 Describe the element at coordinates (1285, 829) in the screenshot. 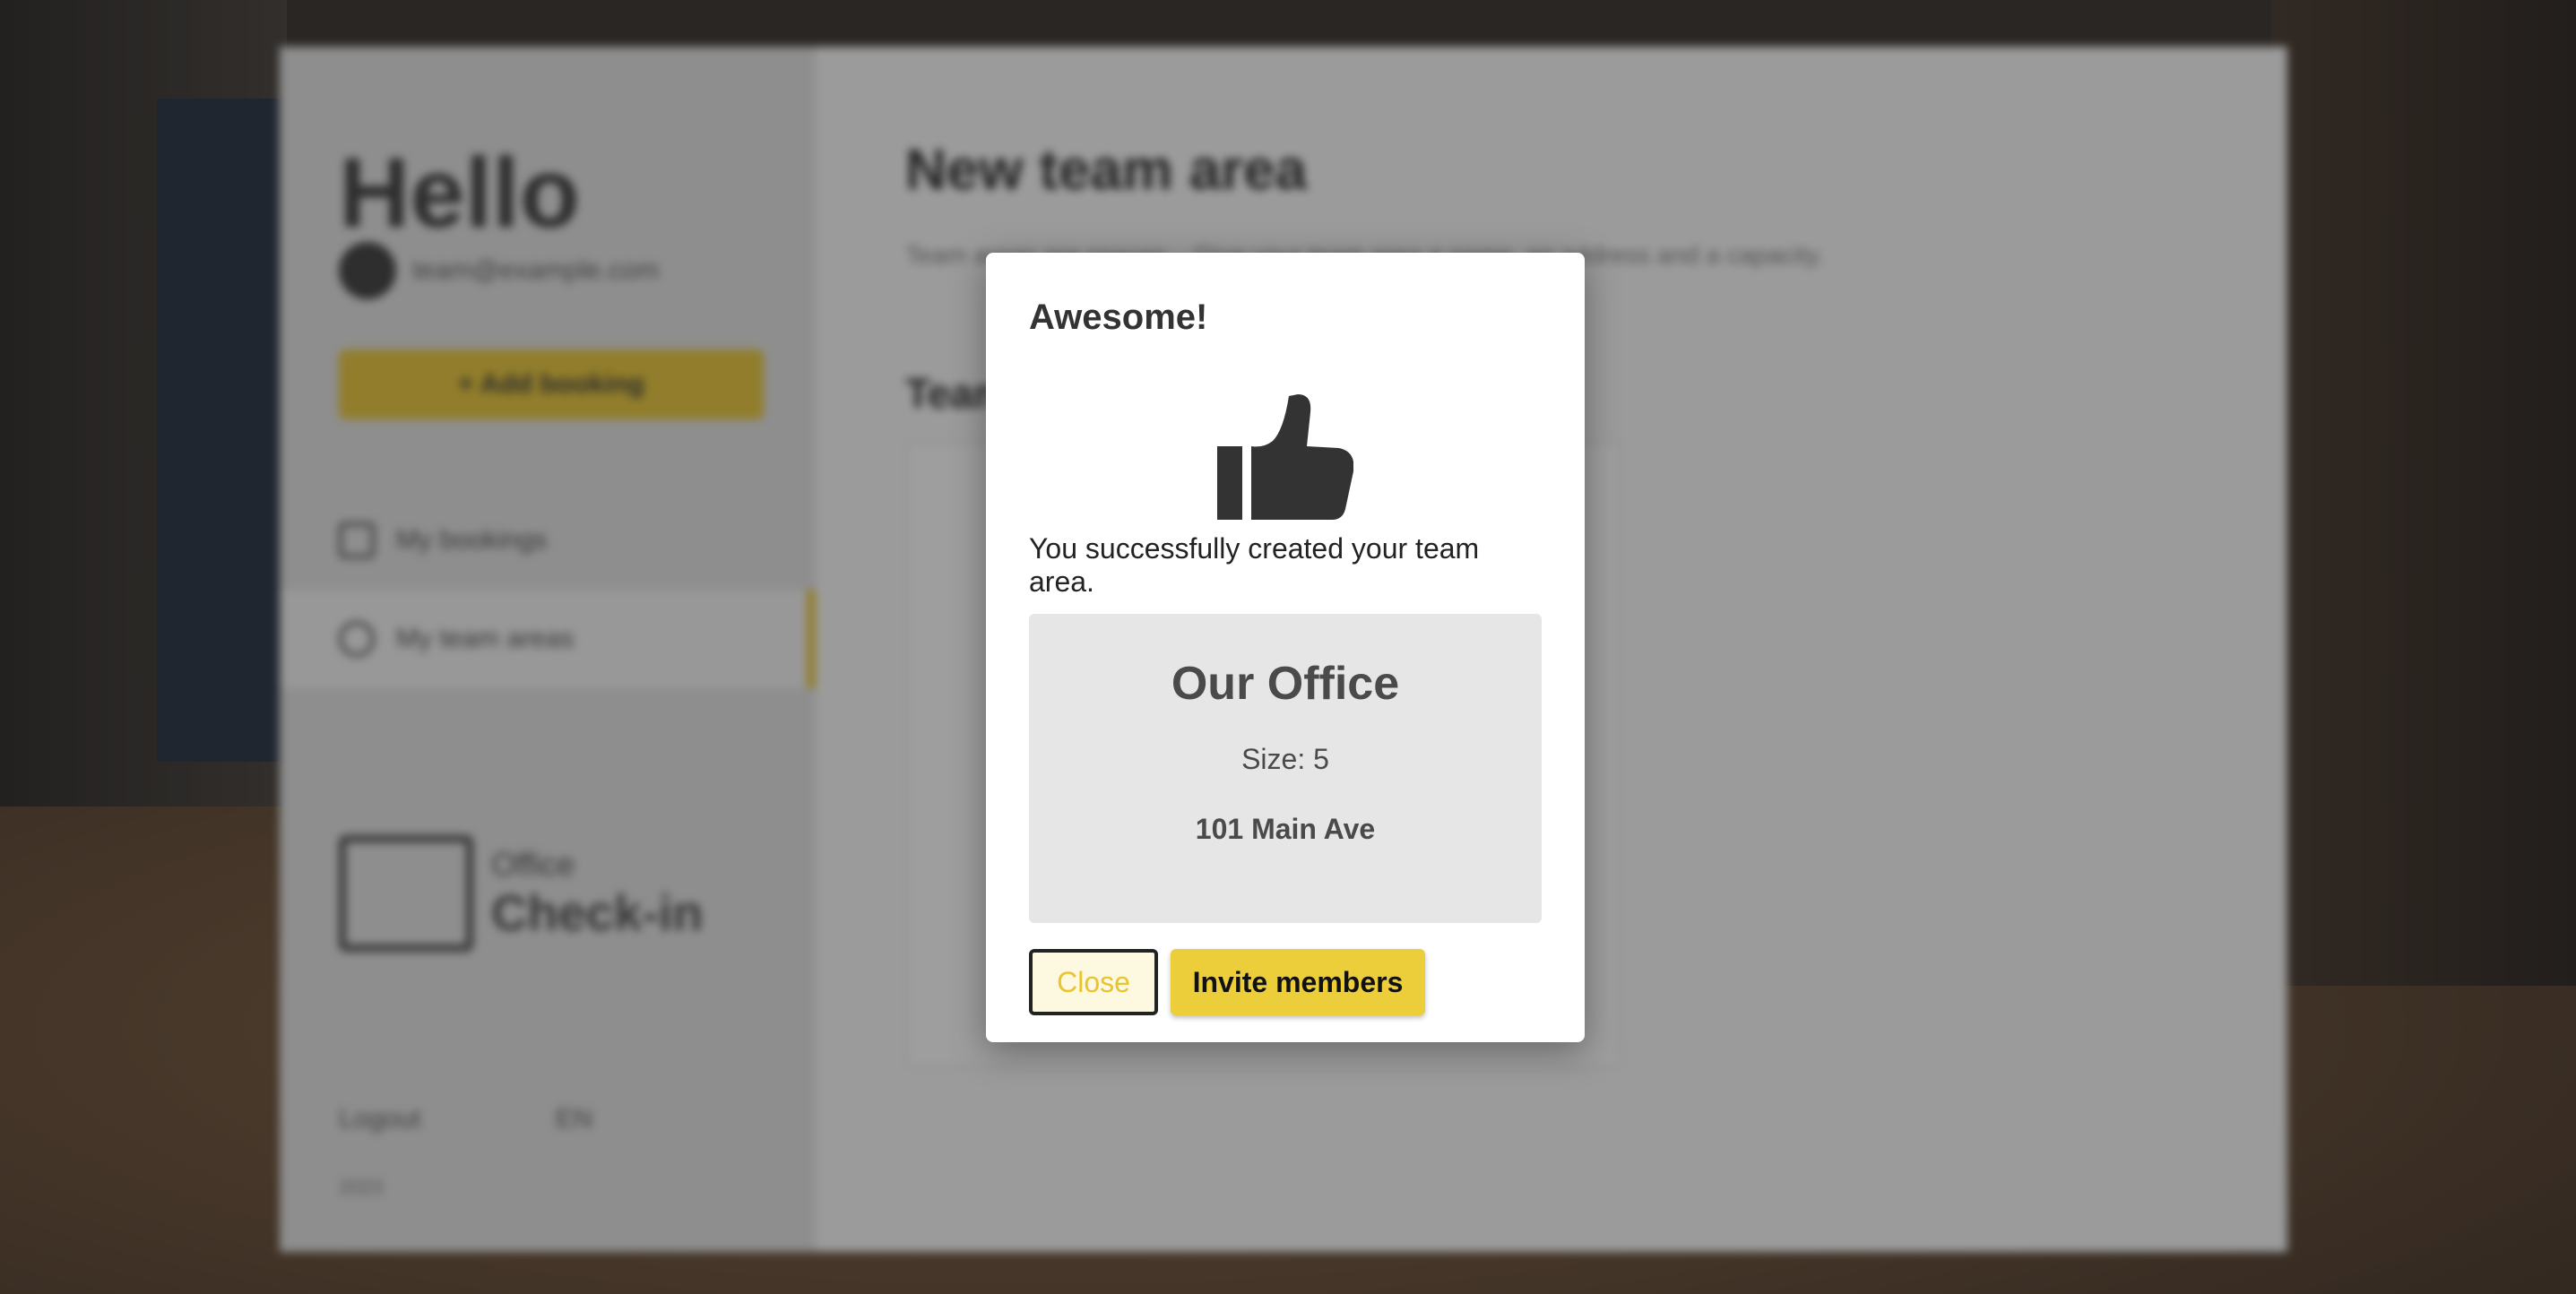

I see `team-area-address: 101 Main Ave` at that location.